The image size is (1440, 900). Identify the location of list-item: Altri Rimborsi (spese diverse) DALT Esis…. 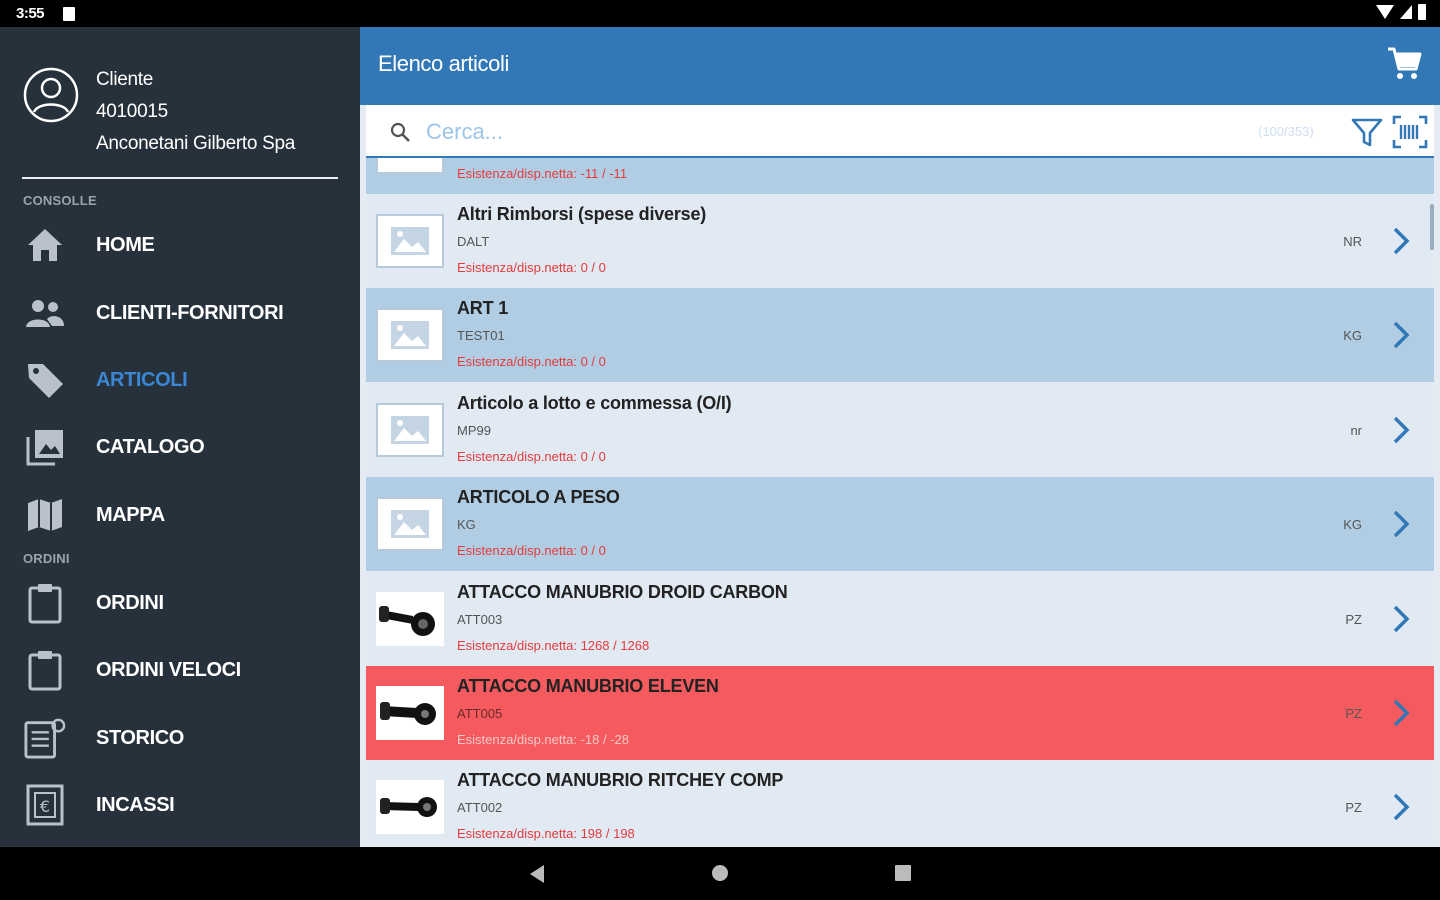
(900, 241).